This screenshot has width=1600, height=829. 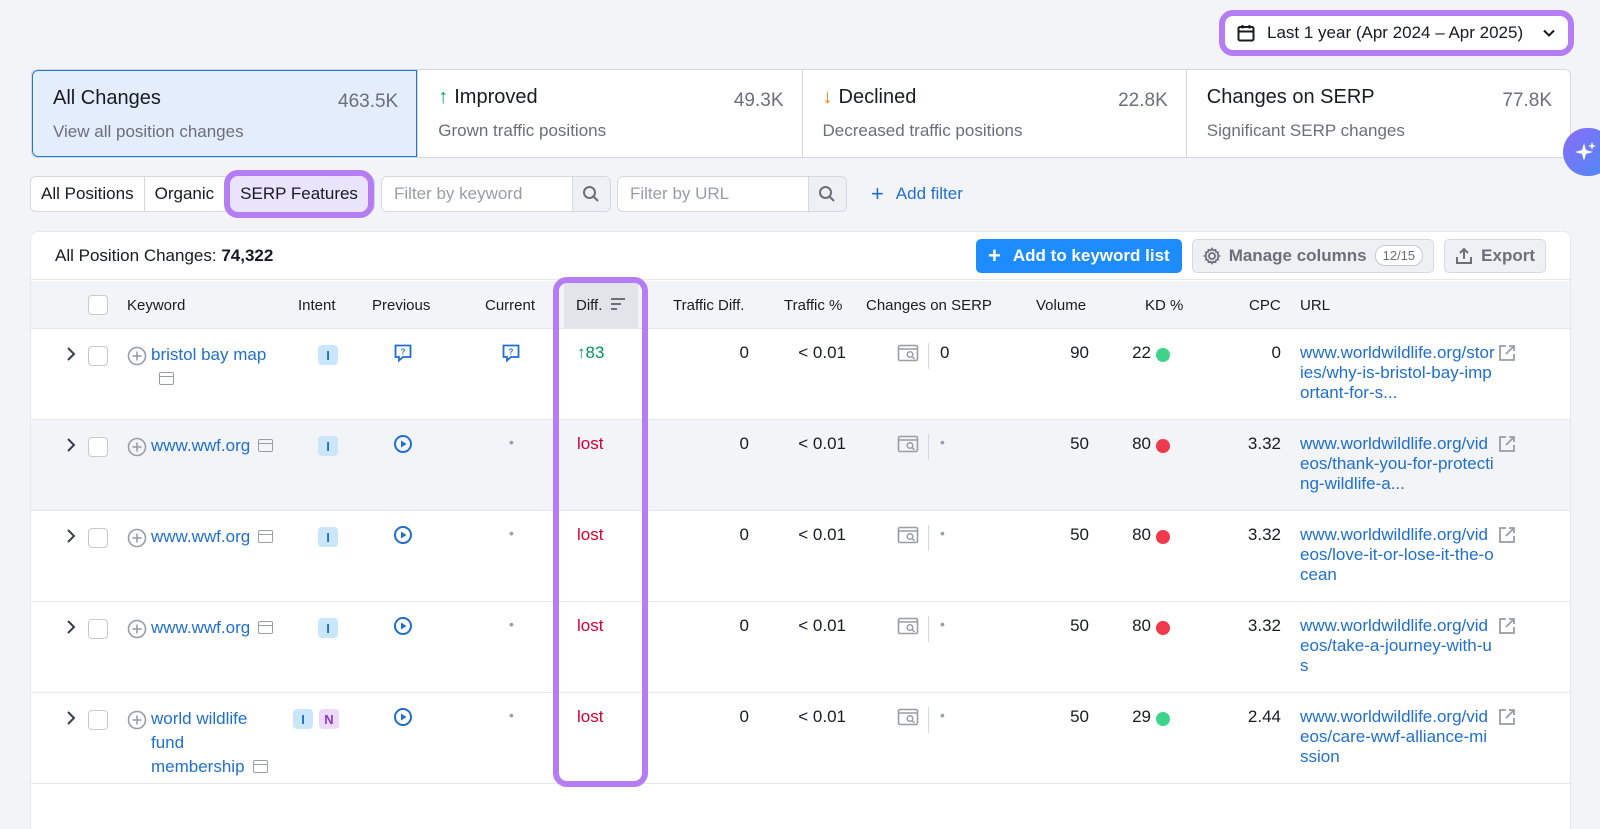 What do you see at coordinates (208, 354) in the screenshot?
I see `keyword-link: bristol bay map` at bounding box center [208, 354].